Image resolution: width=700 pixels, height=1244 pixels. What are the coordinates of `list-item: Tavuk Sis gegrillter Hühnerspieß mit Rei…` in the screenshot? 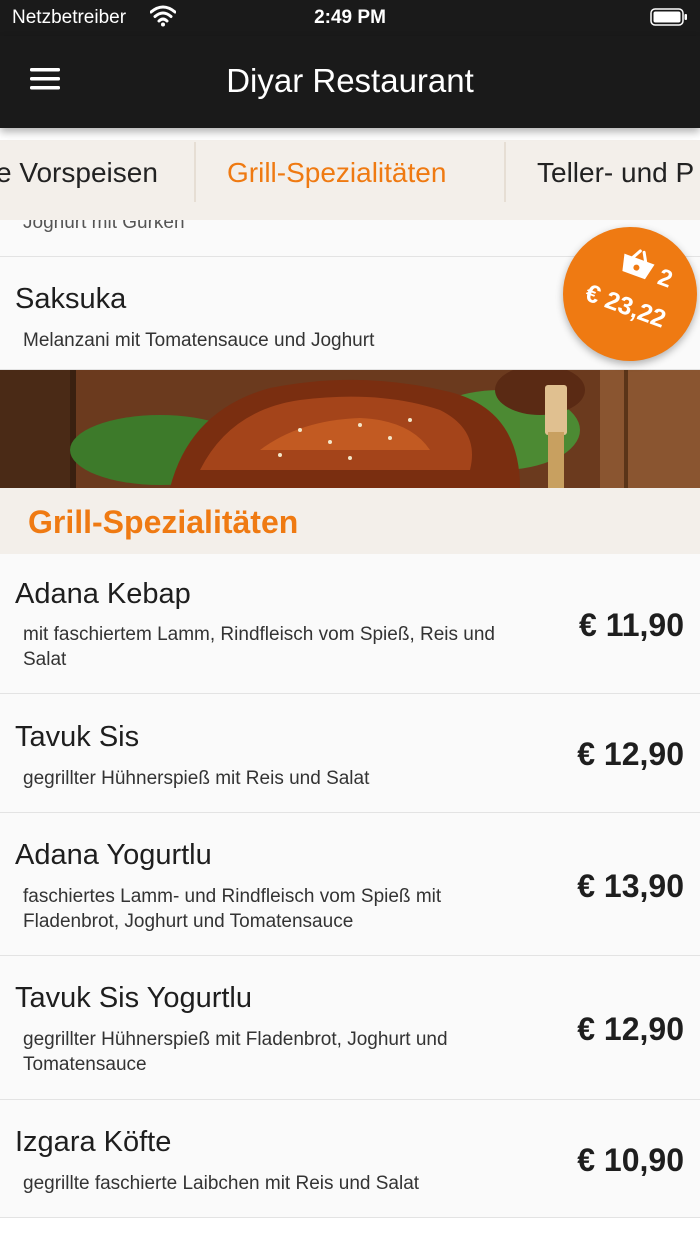 It's located at (350, 753).